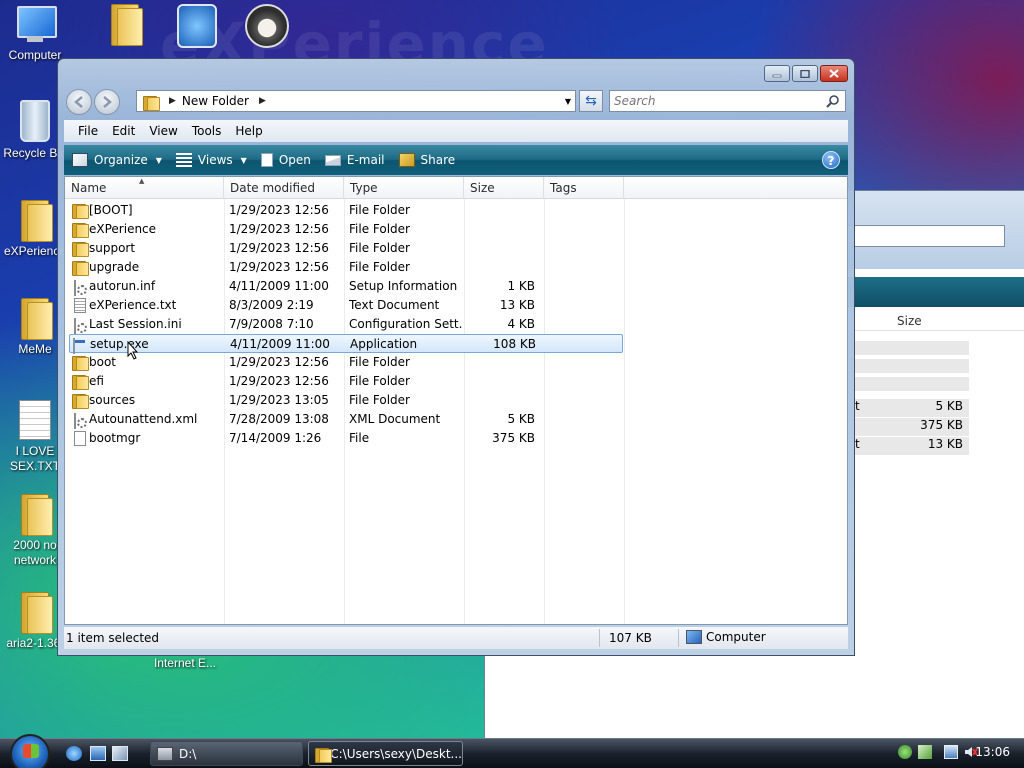  What do you see at coordinates (98, 753) in the screenshot?
I see `show-desktop-icon` at bounding box center [98, 753].